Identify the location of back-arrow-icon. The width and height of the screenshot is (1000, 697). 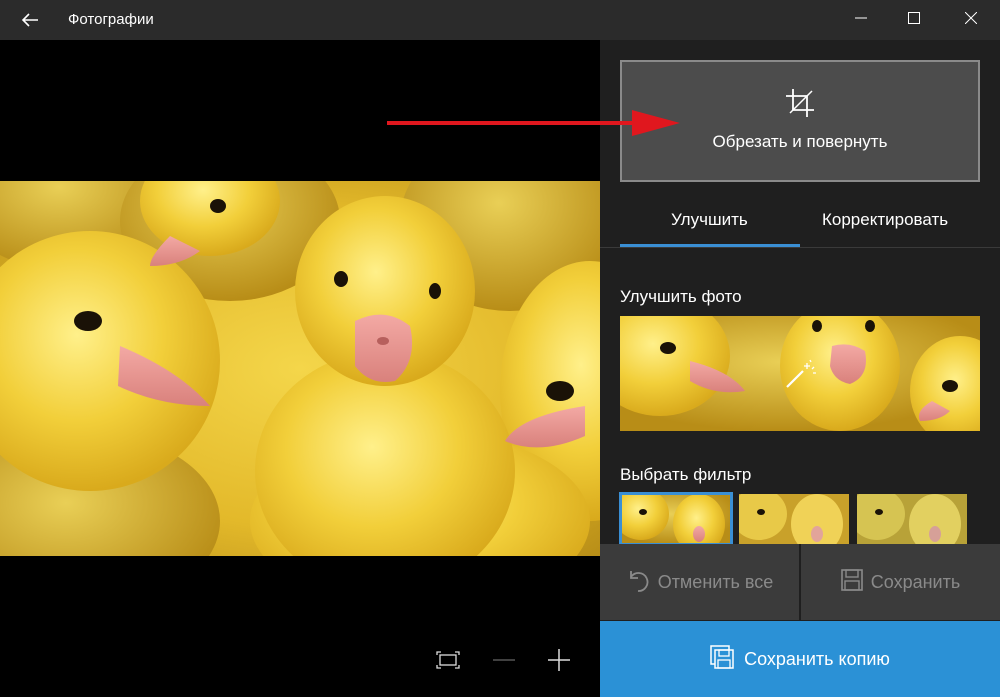
(30, 20).